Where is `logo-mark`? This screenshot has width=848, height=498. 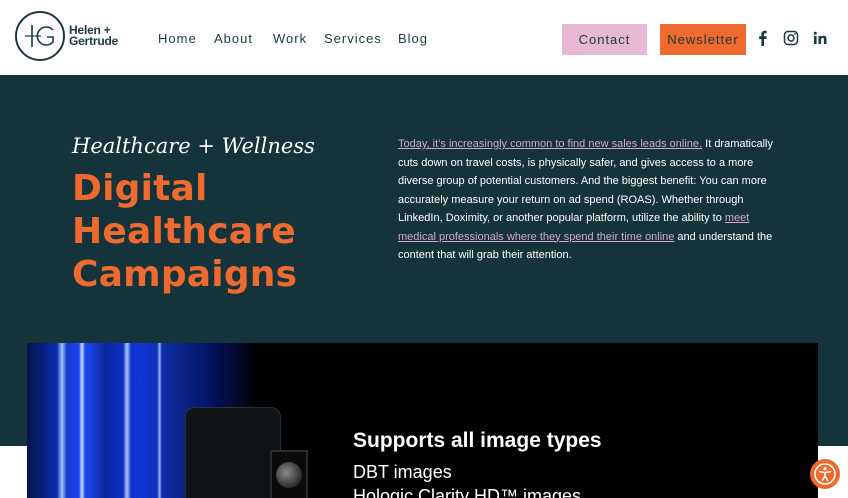
logo-mark is located at coordinates (40, 36).